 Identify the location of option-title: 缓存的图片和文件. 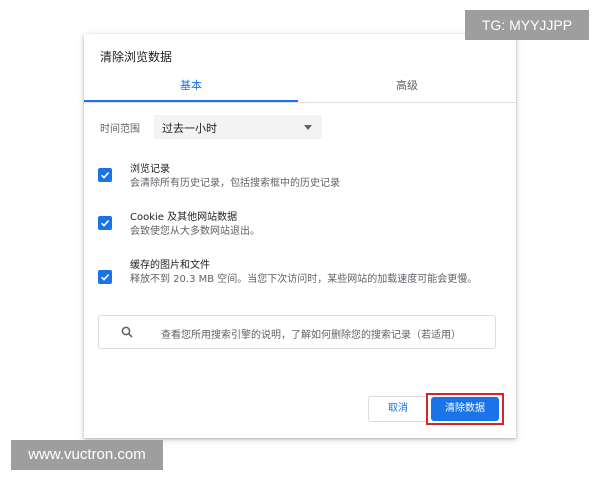
(170, 265).